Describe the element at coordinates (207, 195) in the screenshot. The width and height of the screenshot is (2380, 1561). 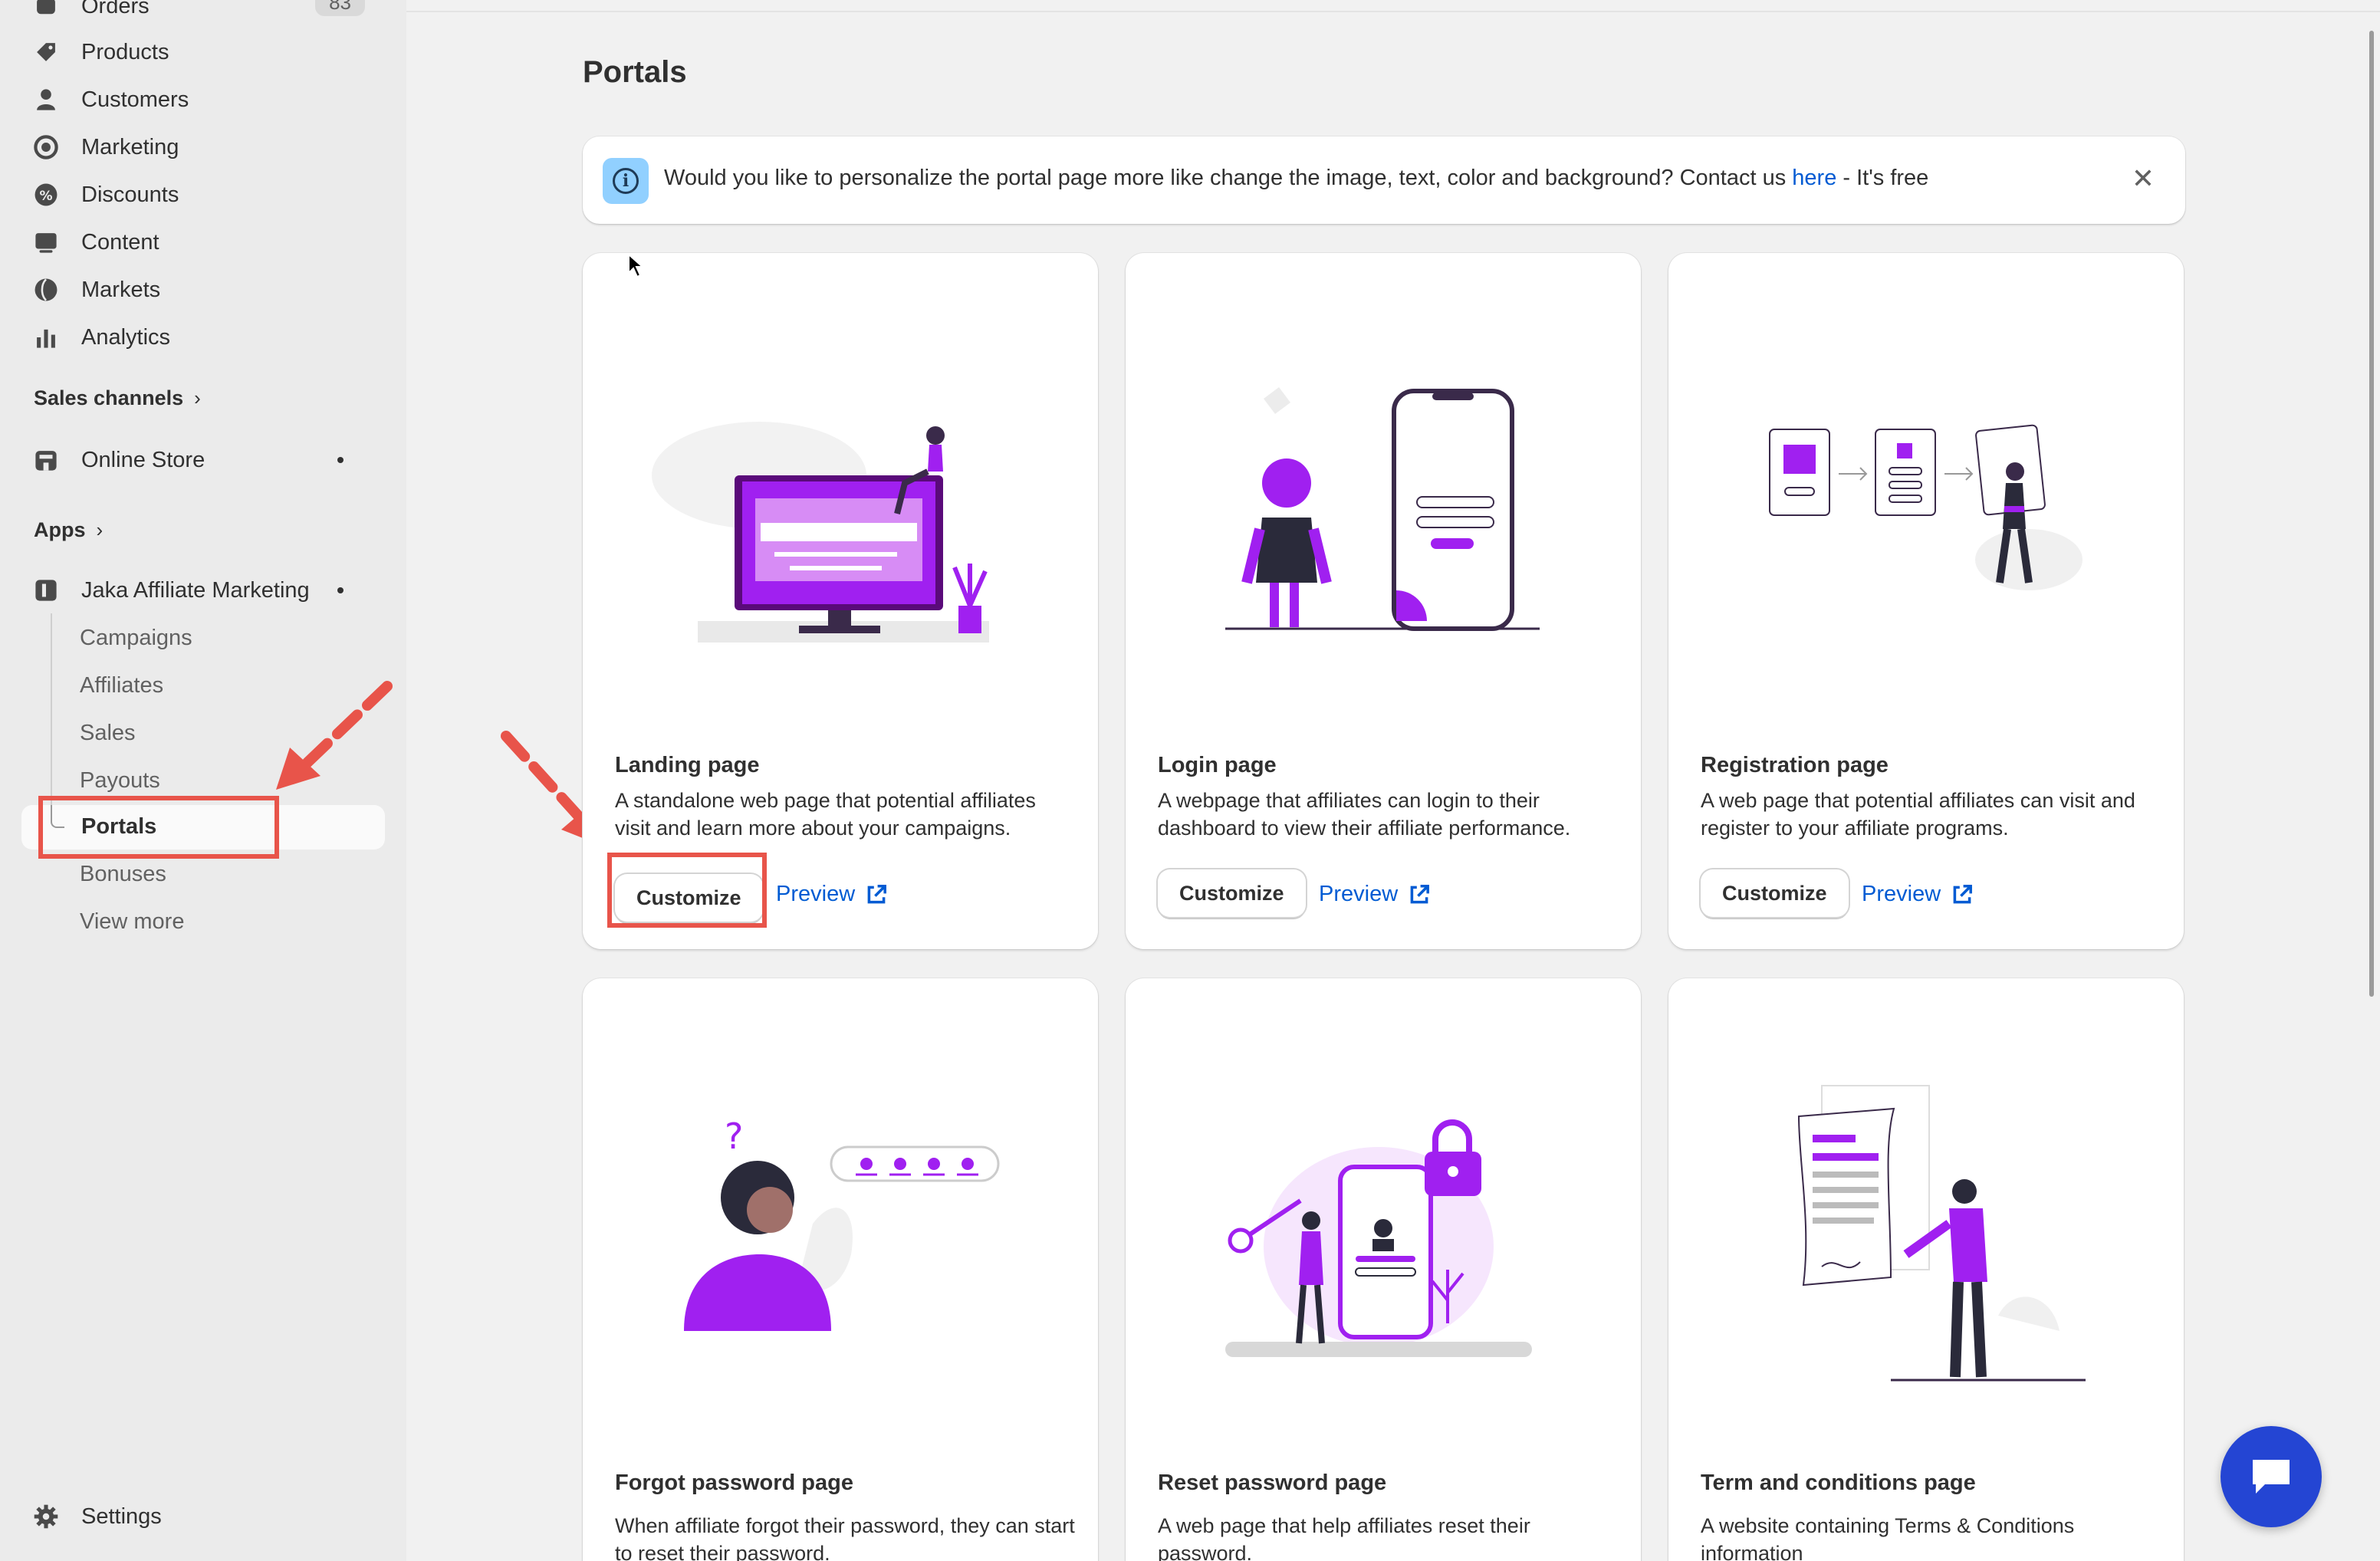
I see `sidebar-item-discounts: % Discounts` at that location.